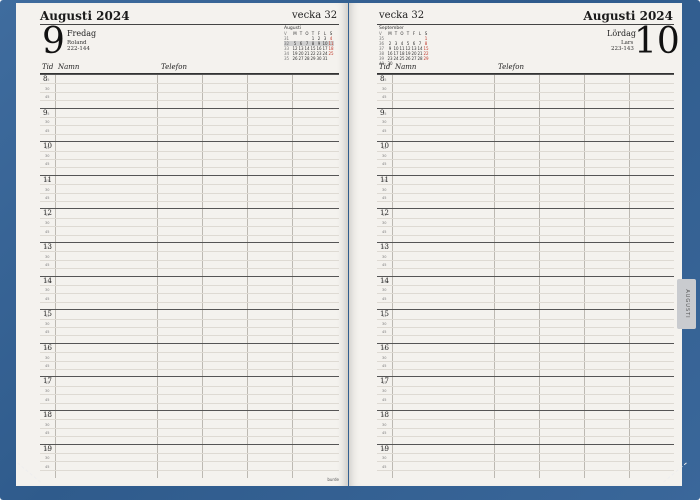 This screenshot has height=500, width=700. What do you see at coordinates (414, 58) in the screenshot?
I see `mini-calendar-cell: 27` at bounding box center [414, 58].